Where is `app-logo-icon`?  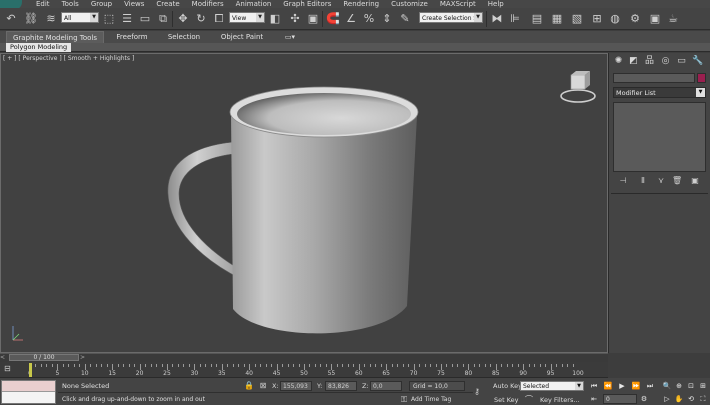 app-logo-icon is located at coordinates (11, 4).